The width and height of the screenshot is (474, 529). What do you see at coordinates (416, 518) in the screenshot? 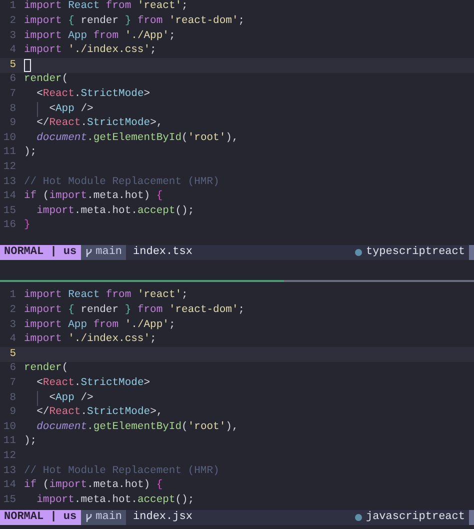
I see `filetype-label: javascriptreact` at bounding box center [416, 518].